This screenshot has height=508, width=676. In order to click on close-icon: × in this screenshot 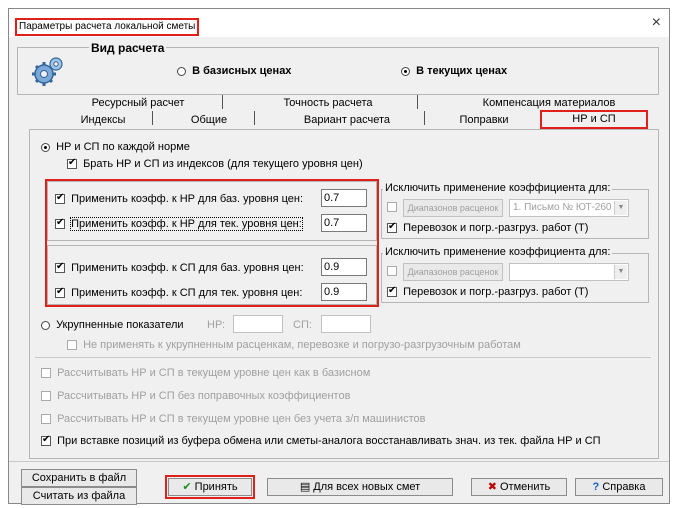, I will do `click(656, 23)`.